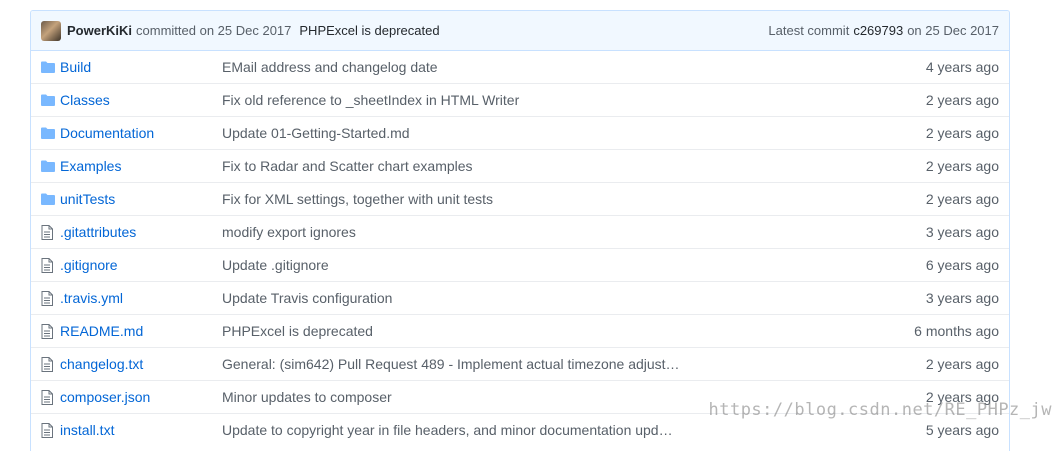 The height and width of the screenshot is (451, 1062). Describe the element at coordinates (944, 331) in the screenshot. I see `file-age: 6 months ago` at that location.